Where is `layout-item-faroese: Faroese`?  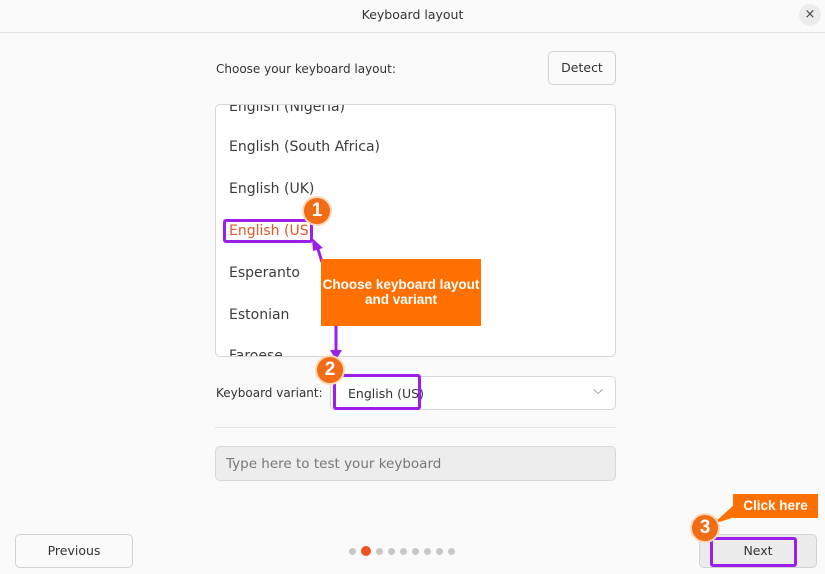 layout-item-faroese: Faroese is located at coordinates (256, 352).